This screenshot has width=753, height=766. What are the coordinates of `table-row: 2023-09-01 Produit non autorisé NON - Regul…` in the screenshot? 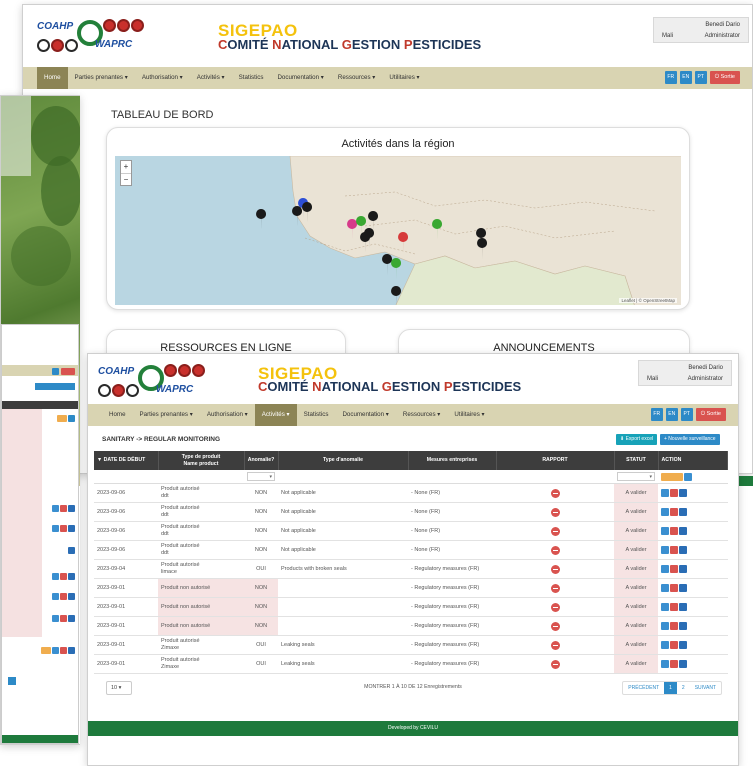 It's located at (411, 607).